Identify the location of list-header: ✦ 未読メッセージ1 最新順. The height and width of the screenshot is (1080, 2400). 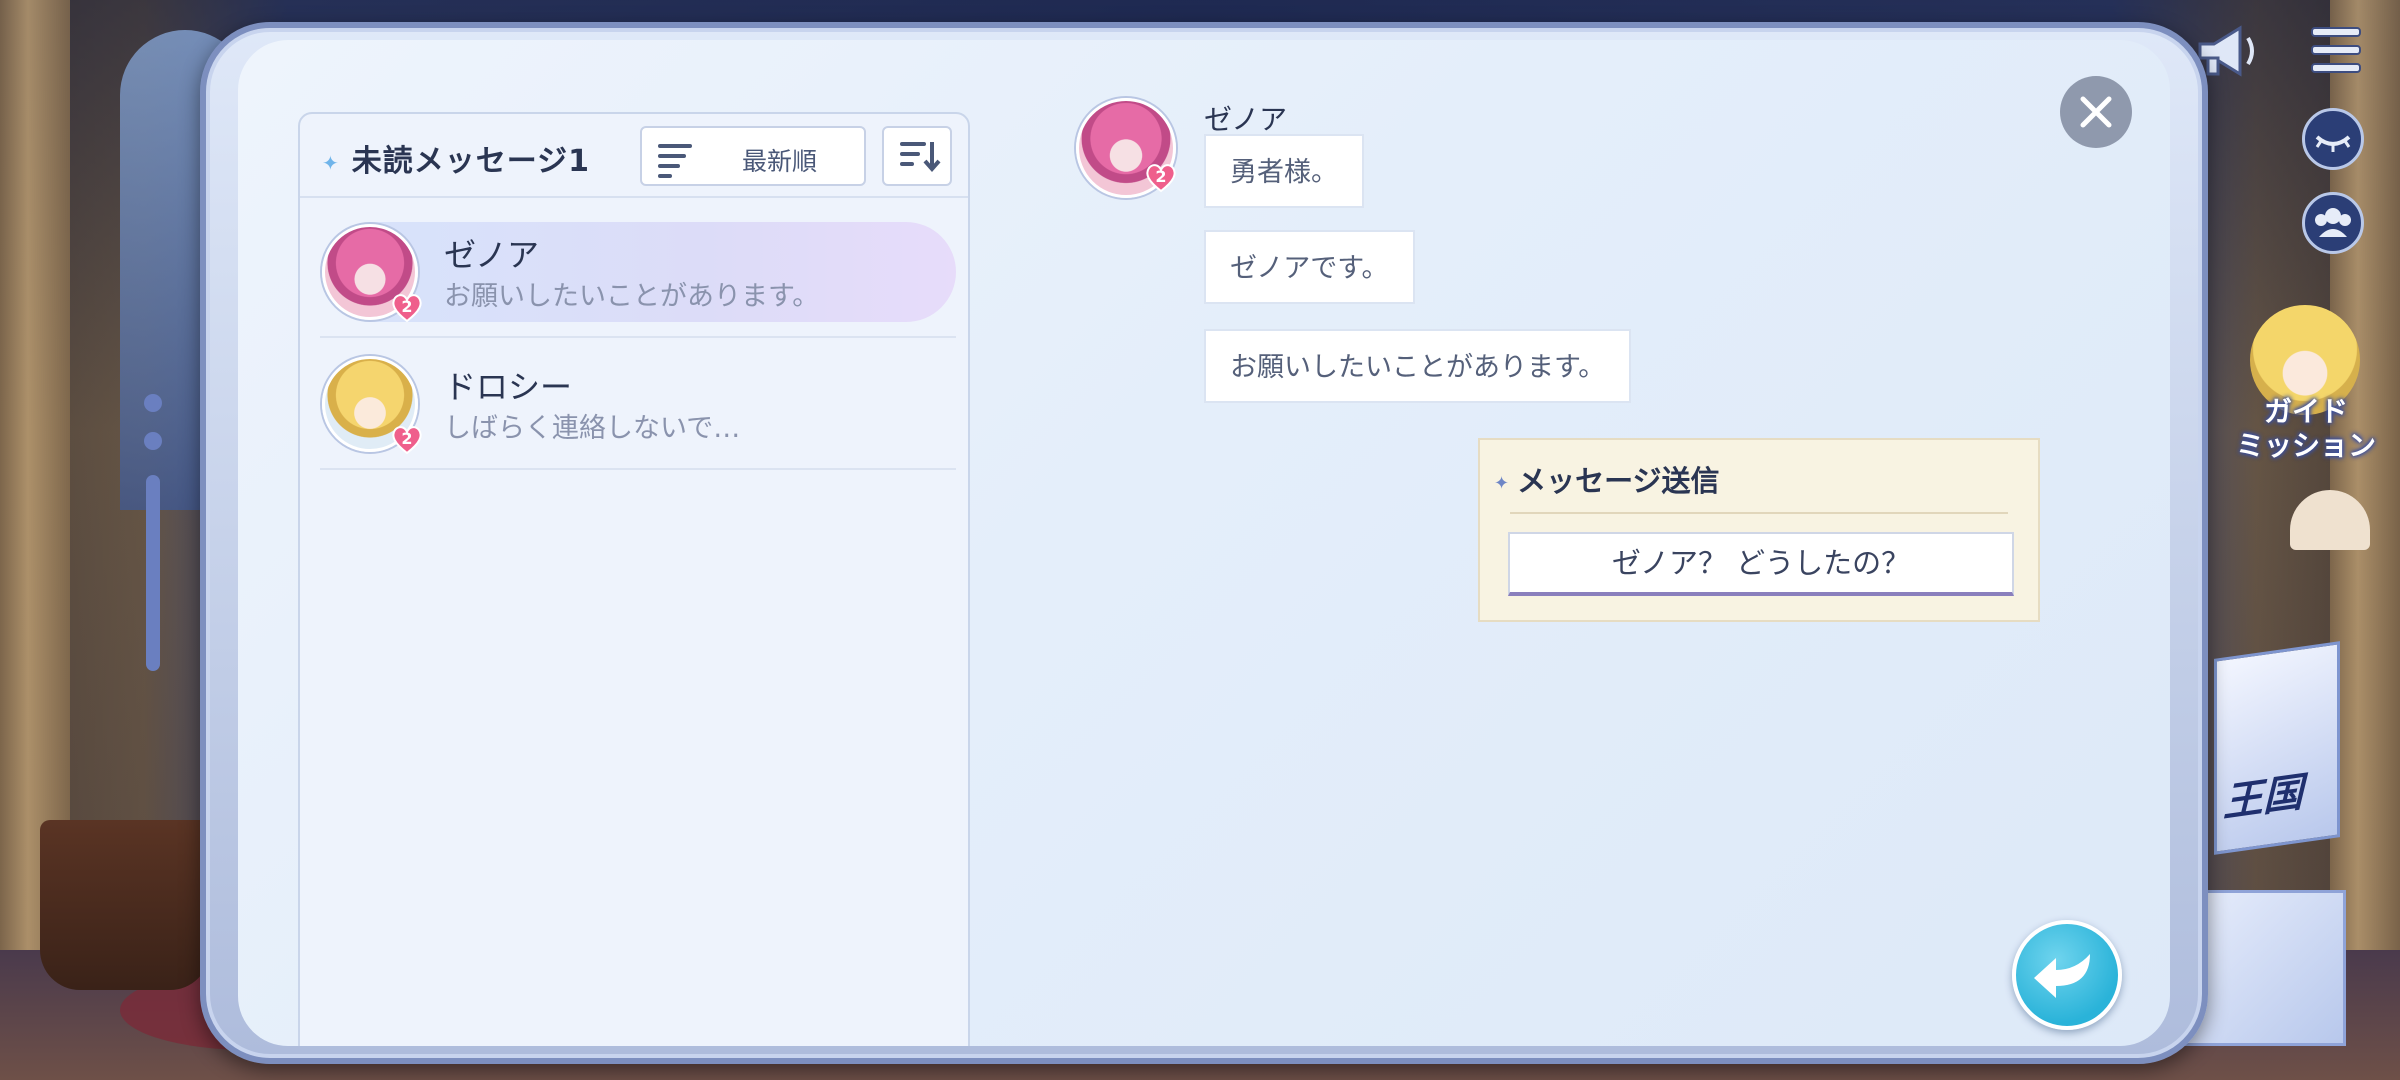
(634, 156).